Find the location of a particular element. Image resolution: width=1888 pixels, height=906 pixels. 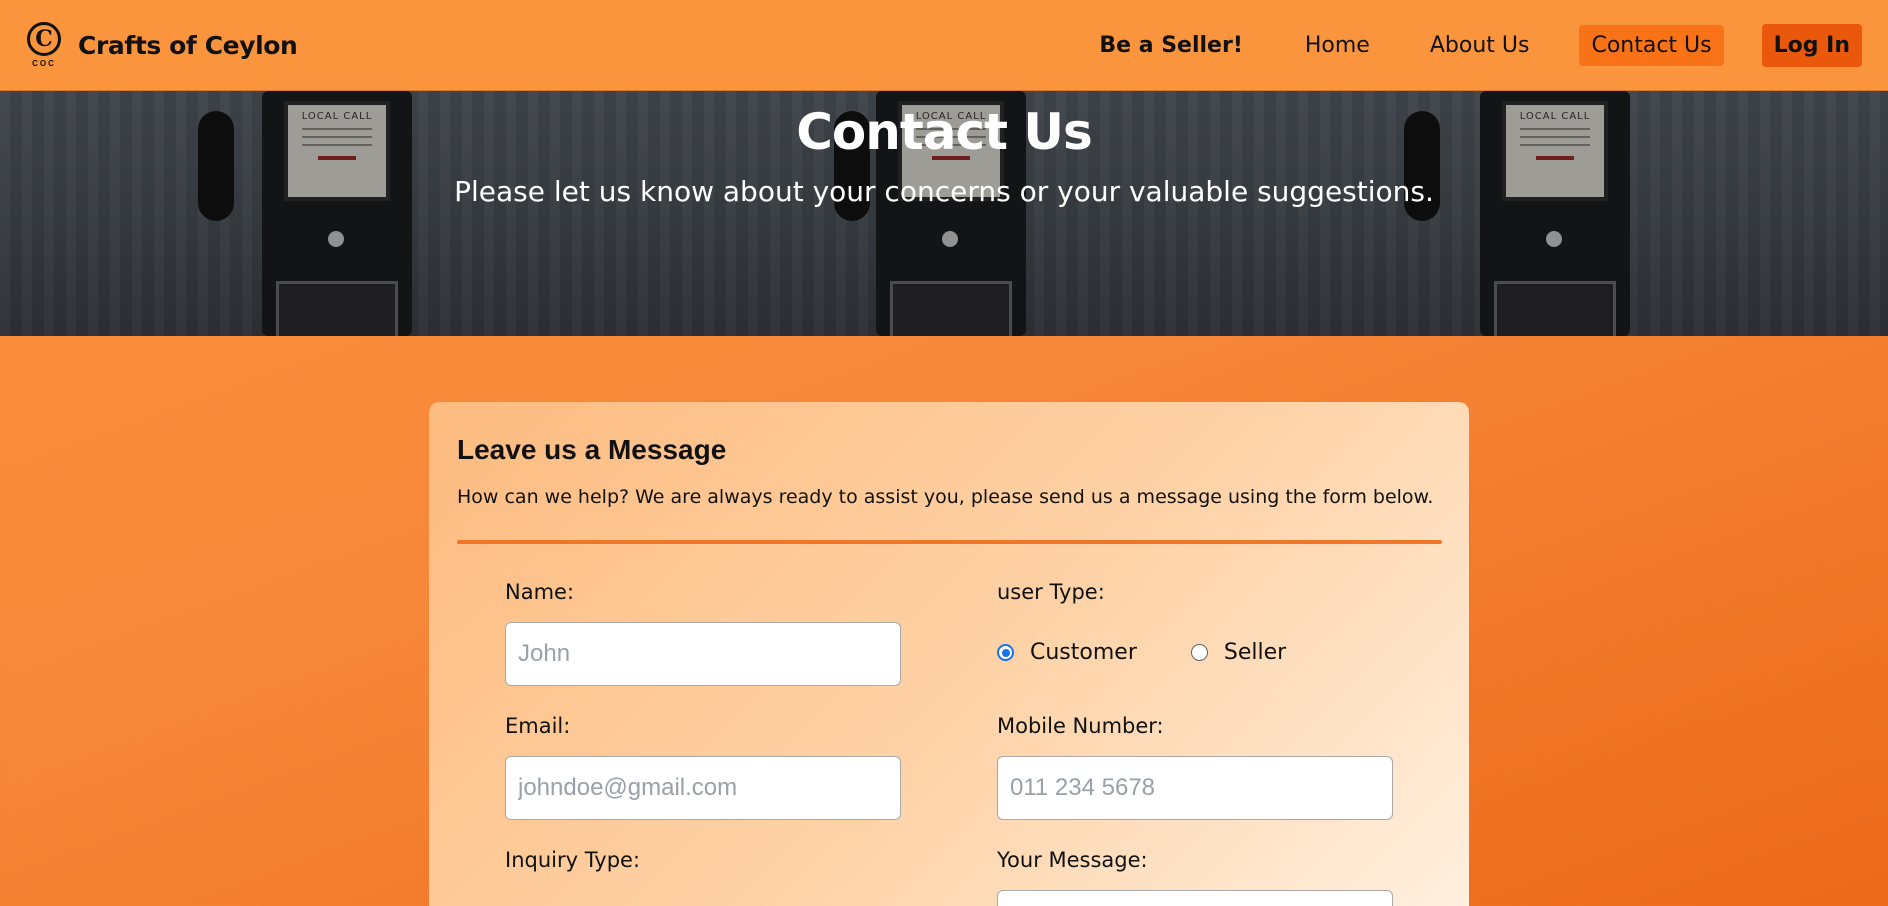

email-label: Email: is located at coordinates (538, 726).